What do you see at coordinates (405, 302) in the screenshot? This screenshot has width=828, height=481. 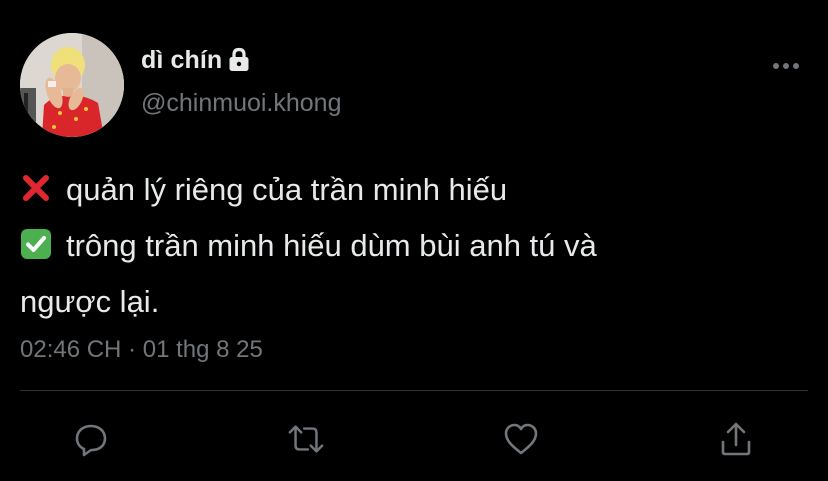 I see `tweet-line: ngược lại.` at bounding box center [405, 302].